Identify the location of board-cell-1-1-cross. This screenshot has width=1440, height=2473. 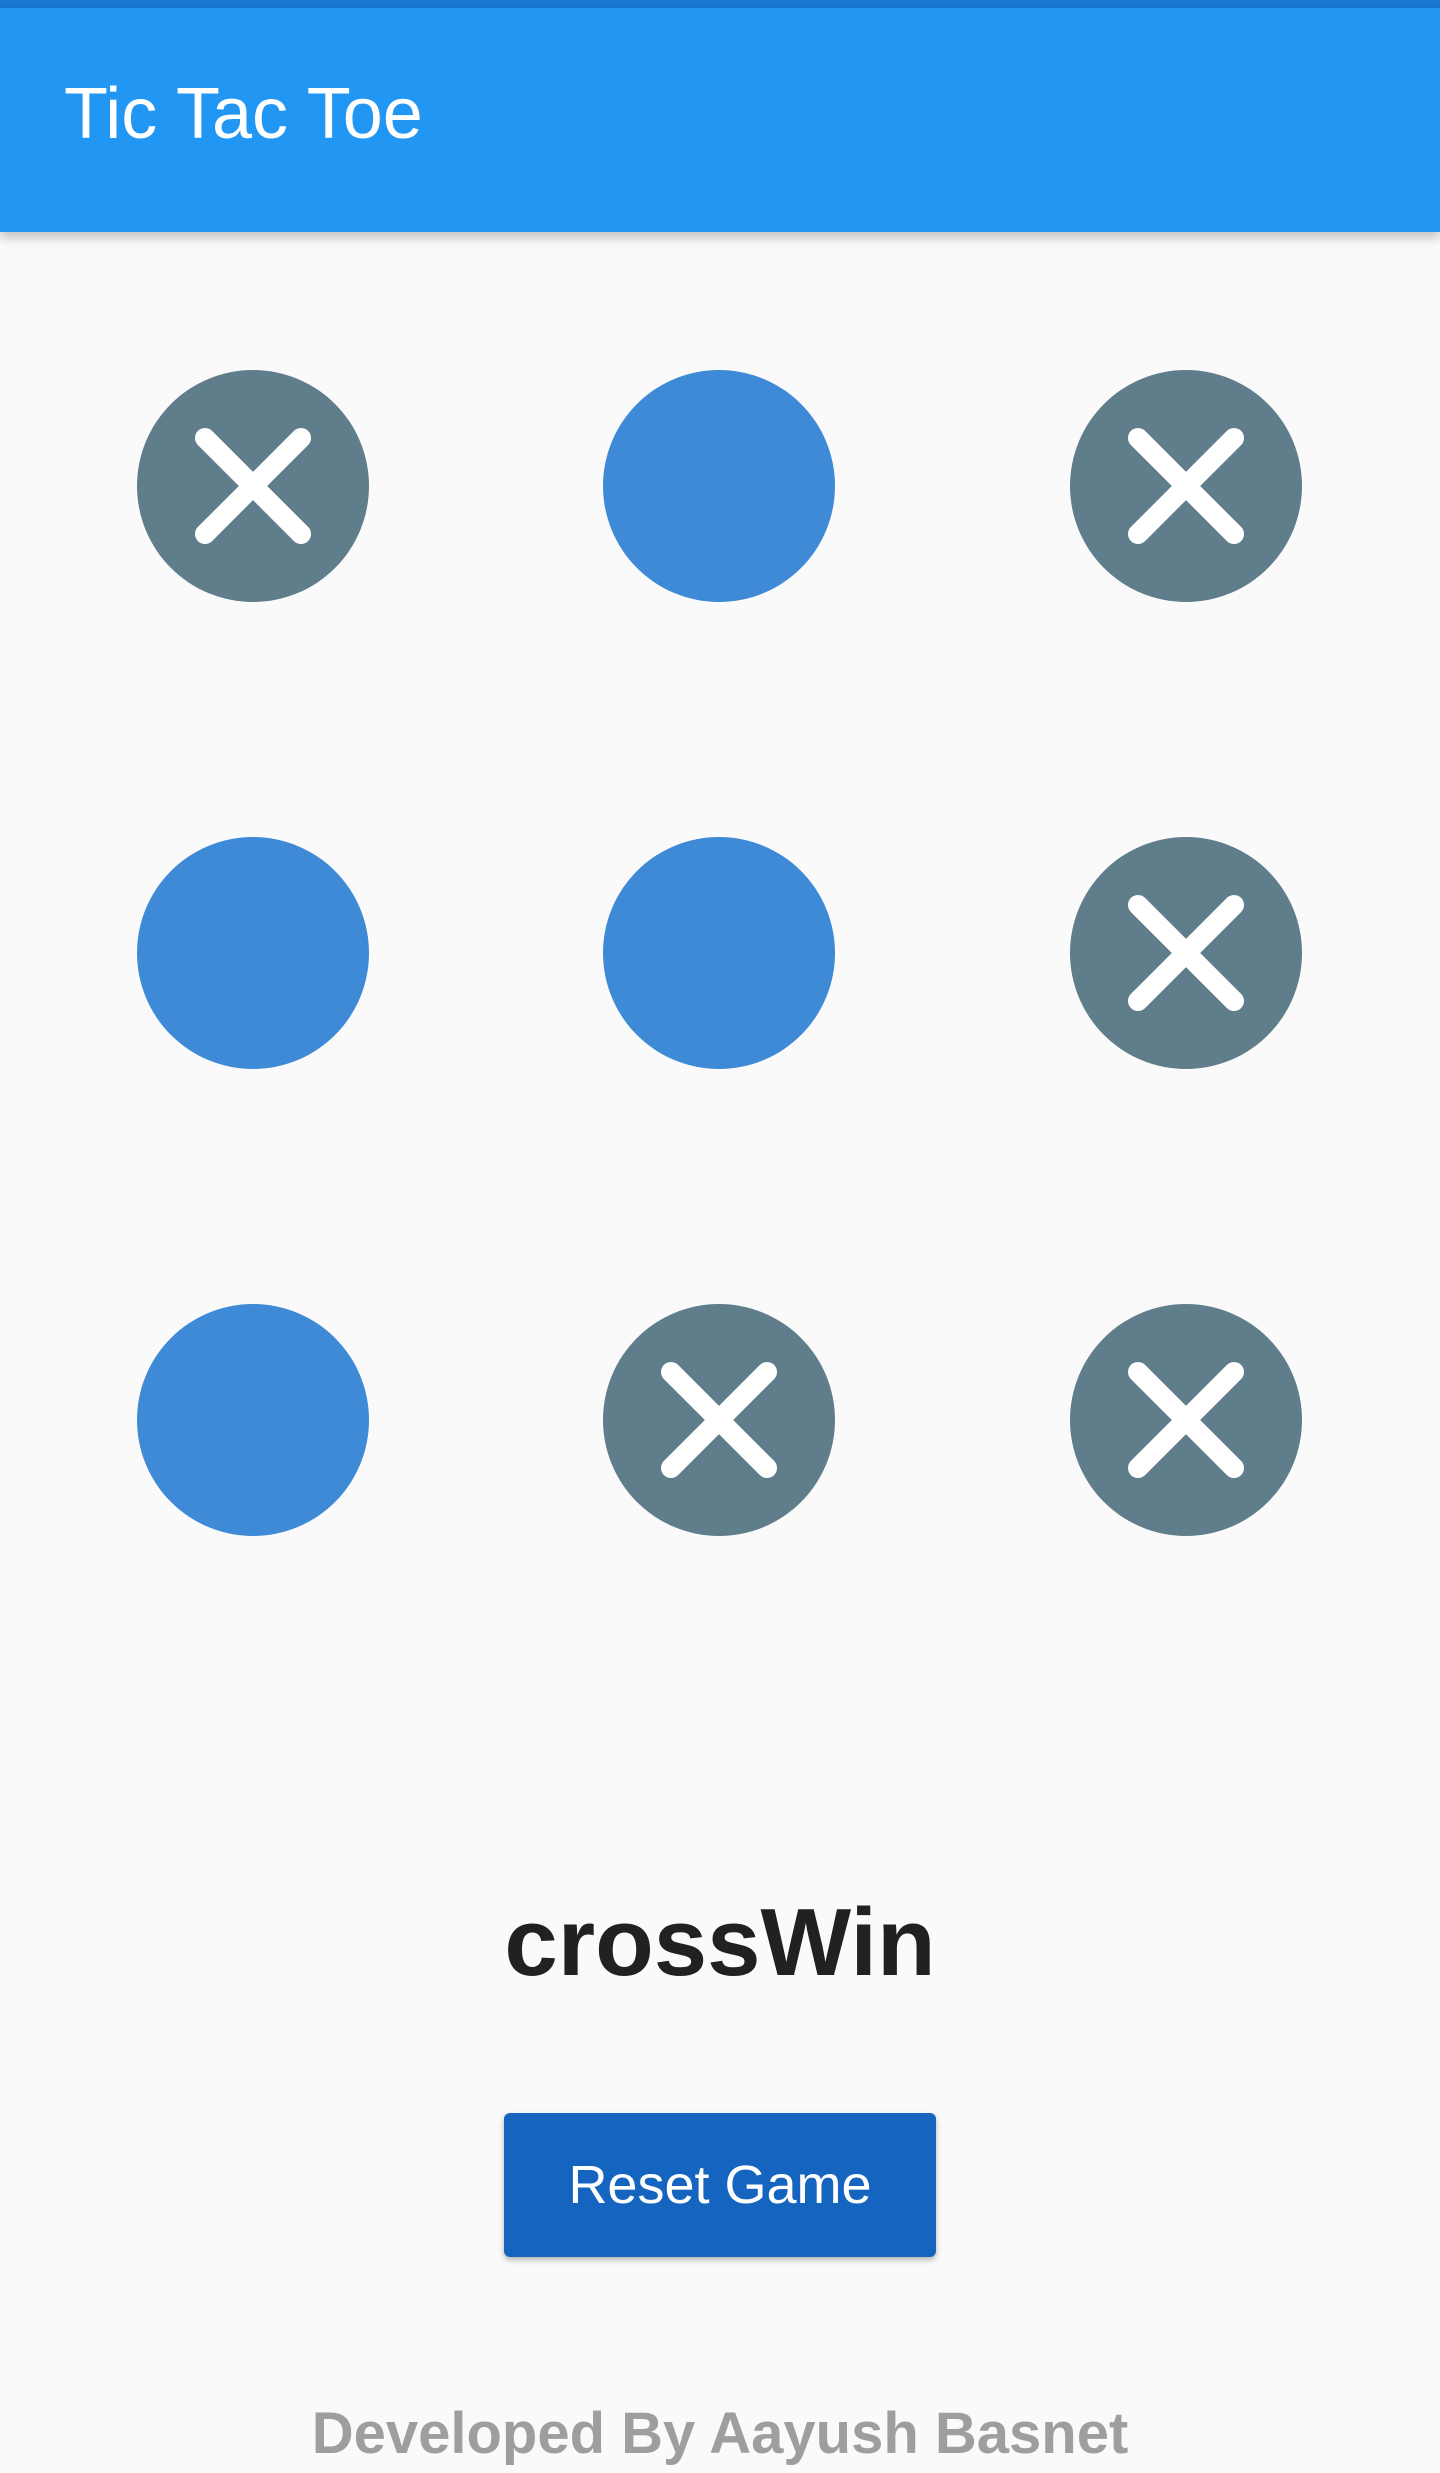
(253, 486).